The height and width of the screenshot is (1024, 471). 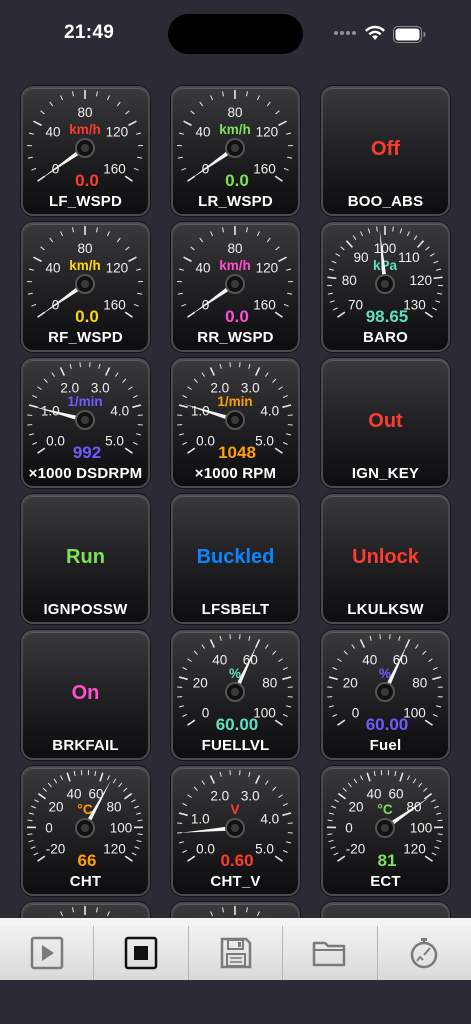 I want to click on switch-tile-ign-key: Out IGN_KEY, so click(x=385, y=423).